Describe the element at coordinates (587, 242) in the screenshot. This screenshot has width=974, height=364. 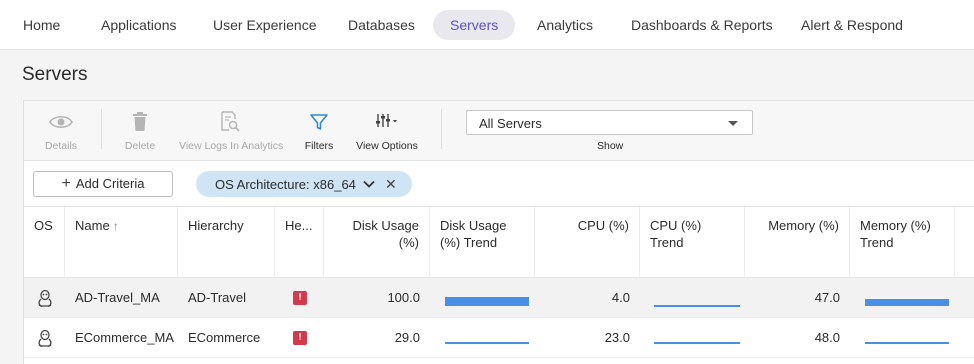
I see `column-cpu: CPU (%)` at that location.